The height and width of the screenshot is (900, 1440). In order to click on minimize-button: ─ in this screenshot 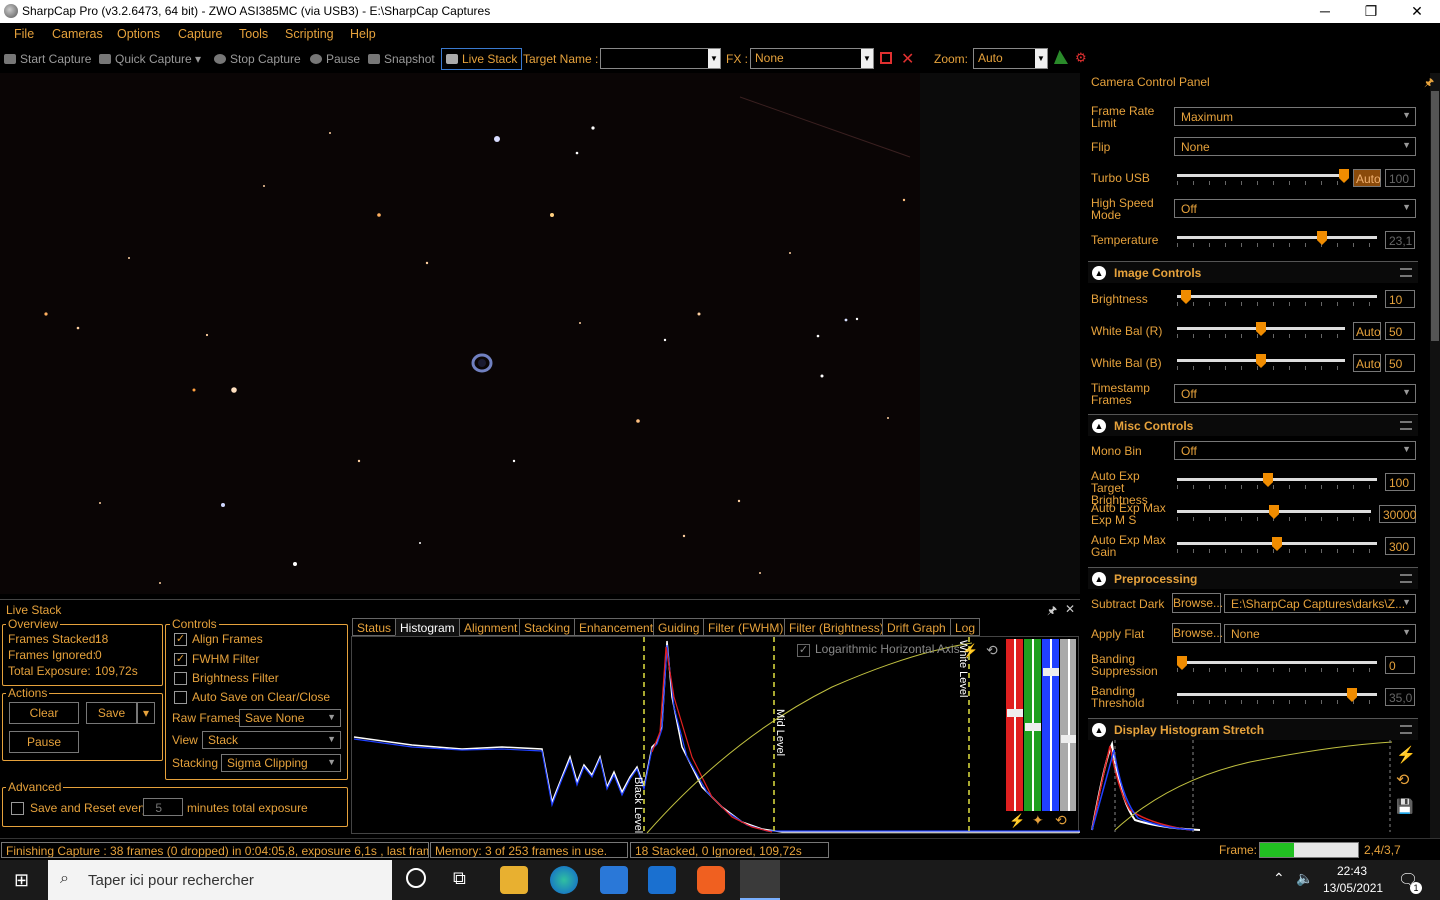, I will do `click(1325, 11)`.